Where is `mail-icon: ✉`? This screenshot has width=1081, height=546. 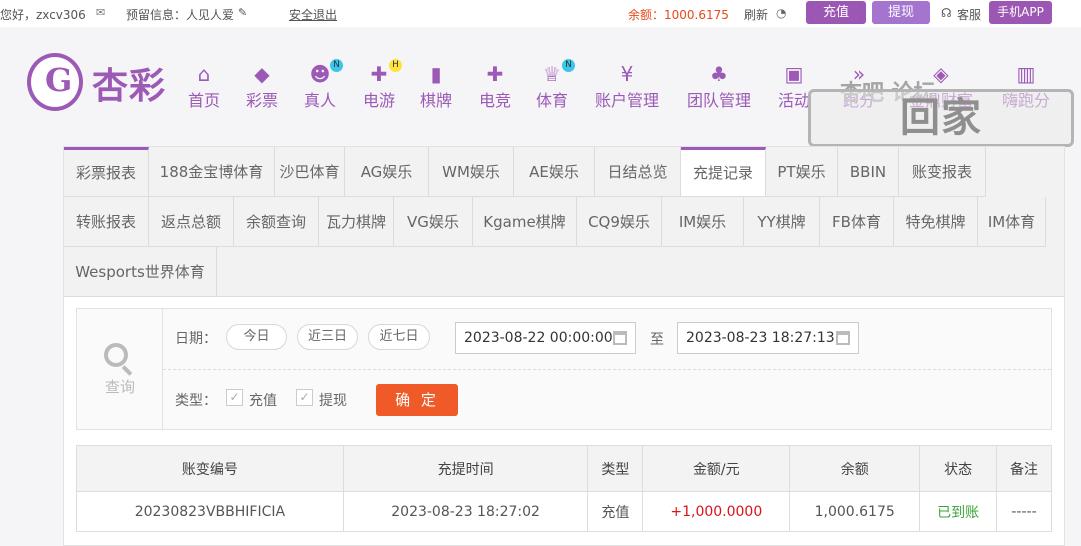
mail-icon: ✉ is located at coordinates (101, 12).